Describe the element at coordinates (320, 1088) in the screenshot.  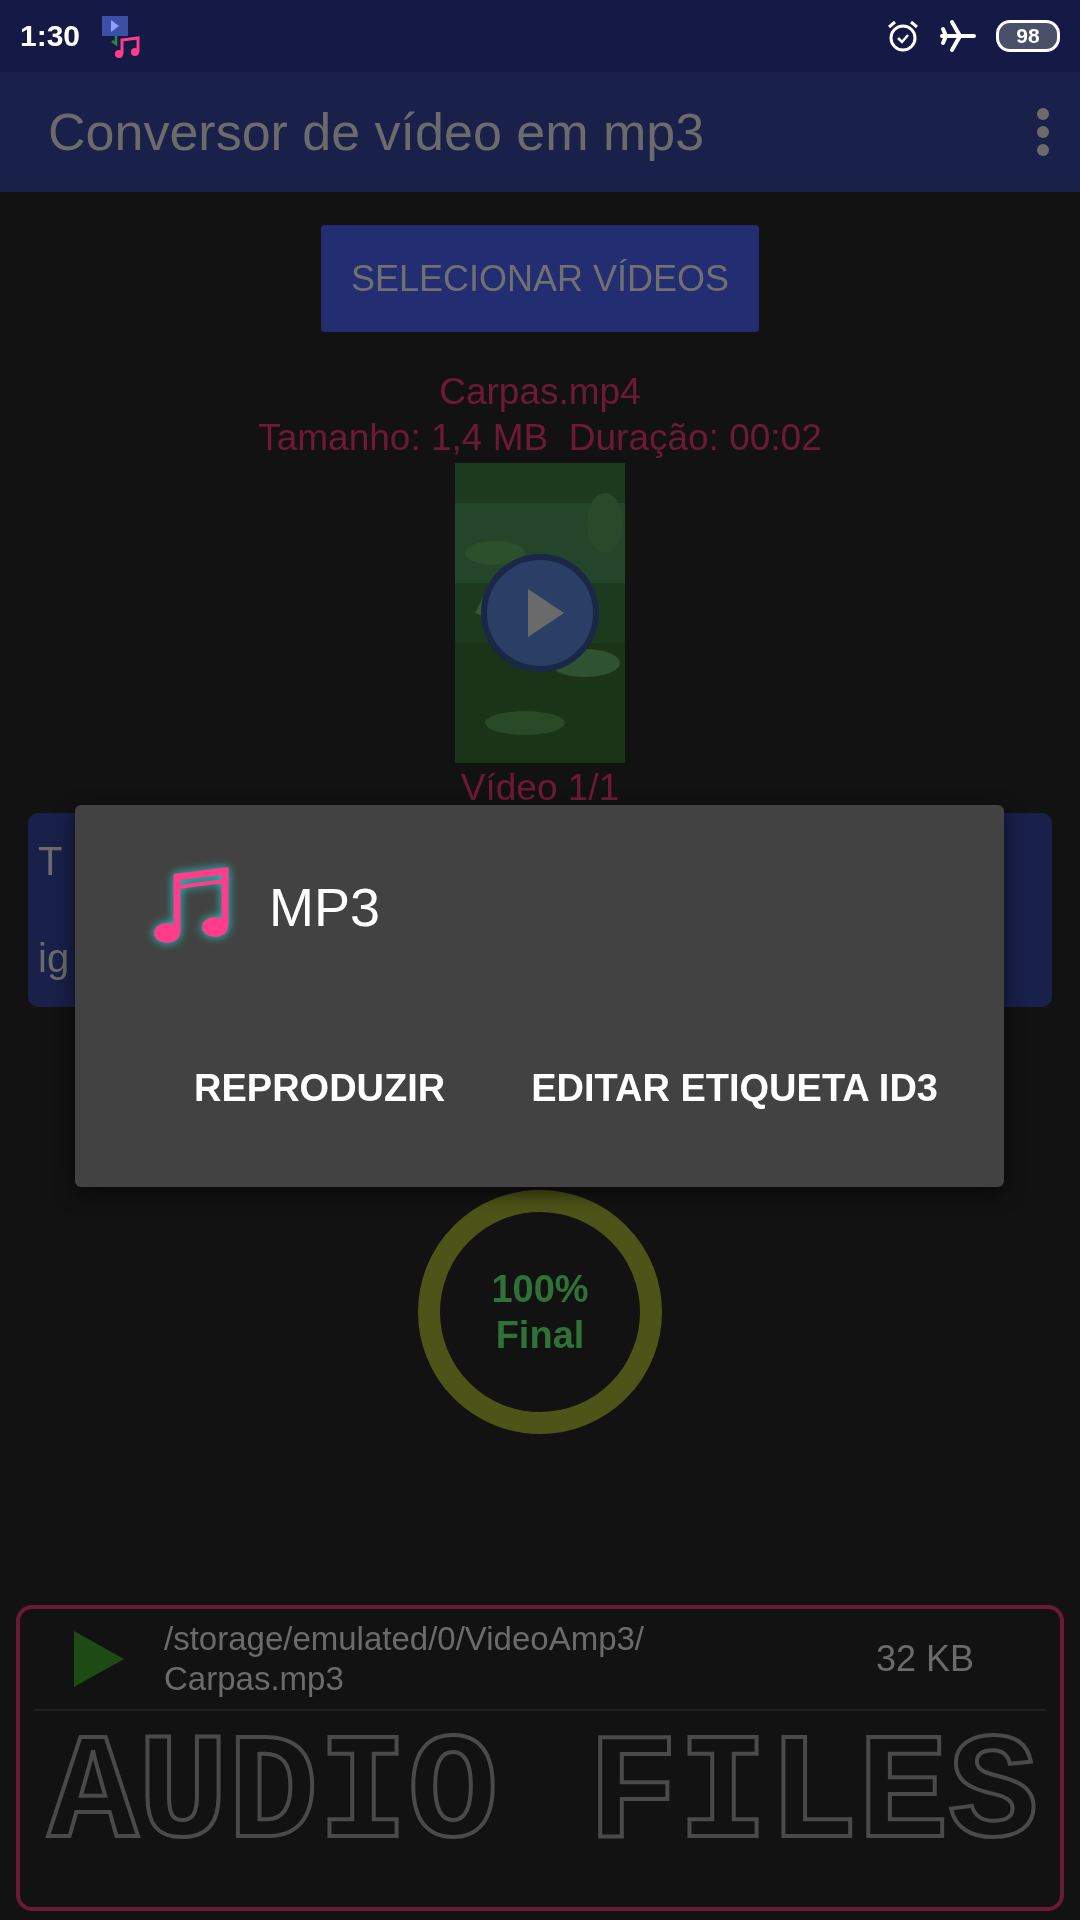
I see `dialog-action: REPRODUZIR` at that location.